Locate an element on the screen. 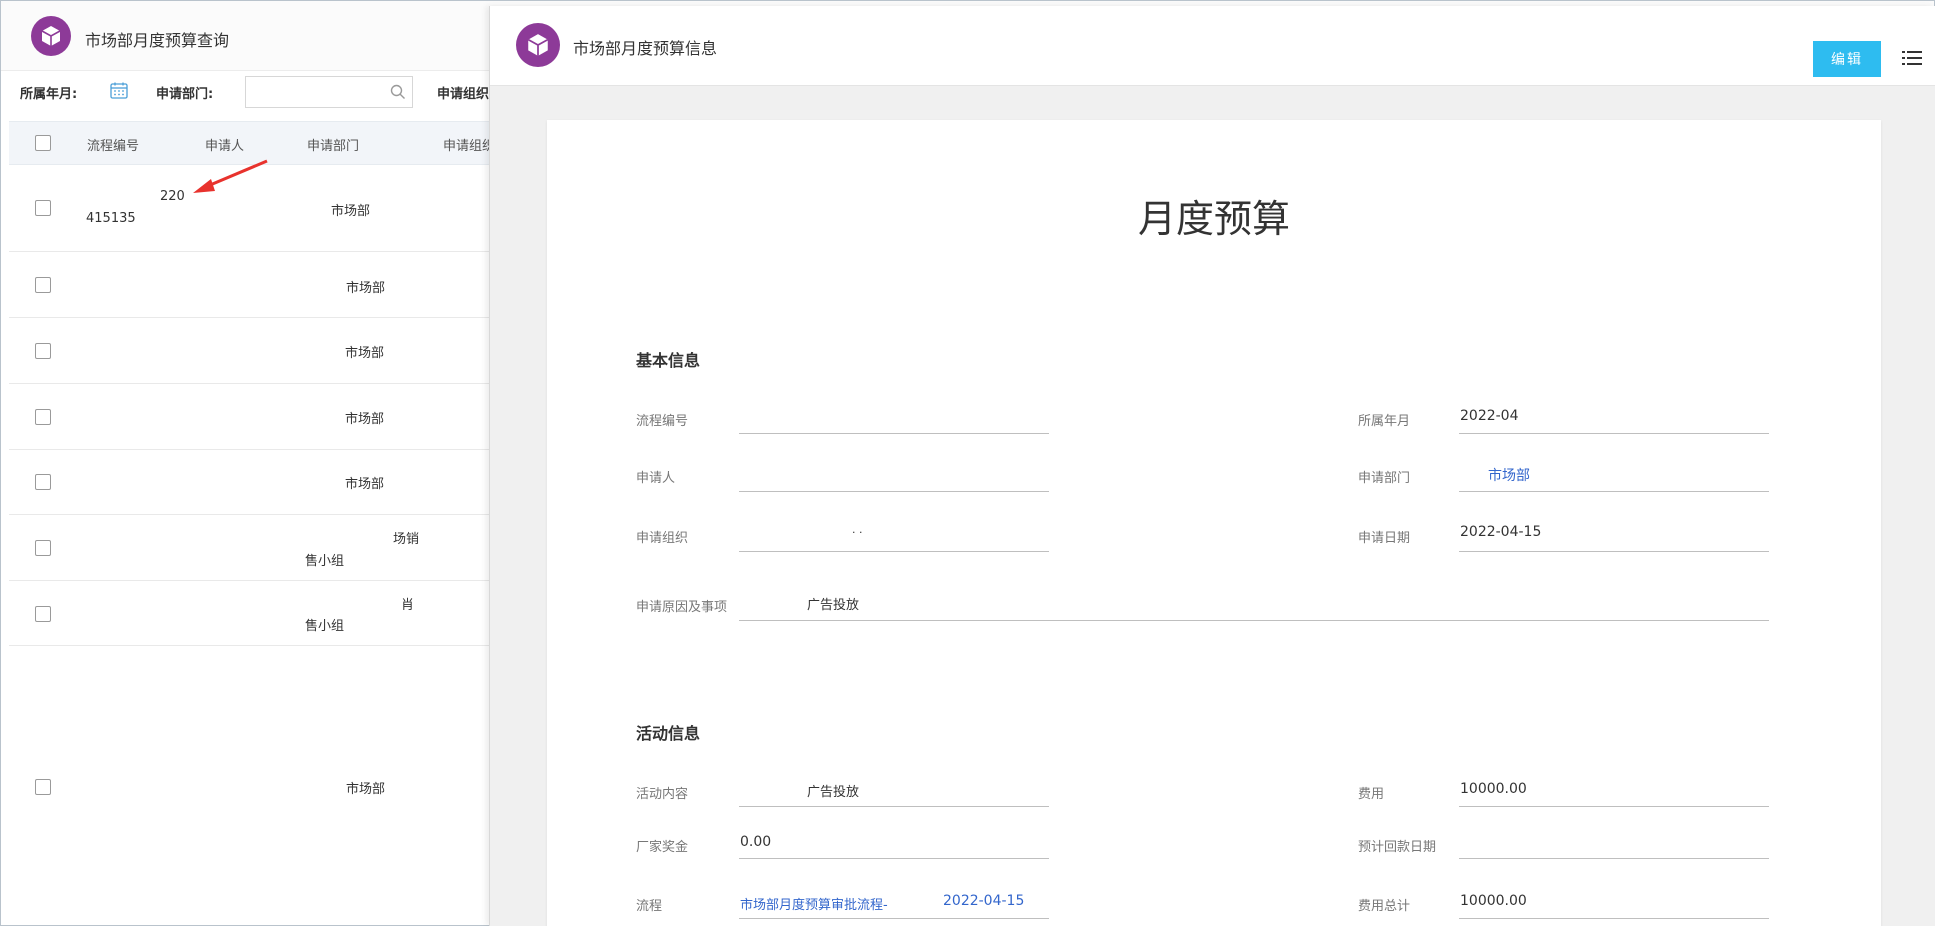 The height and width of the screenshot is (926, 1935). list-menu-icon is located at coordinates (1912, 60).